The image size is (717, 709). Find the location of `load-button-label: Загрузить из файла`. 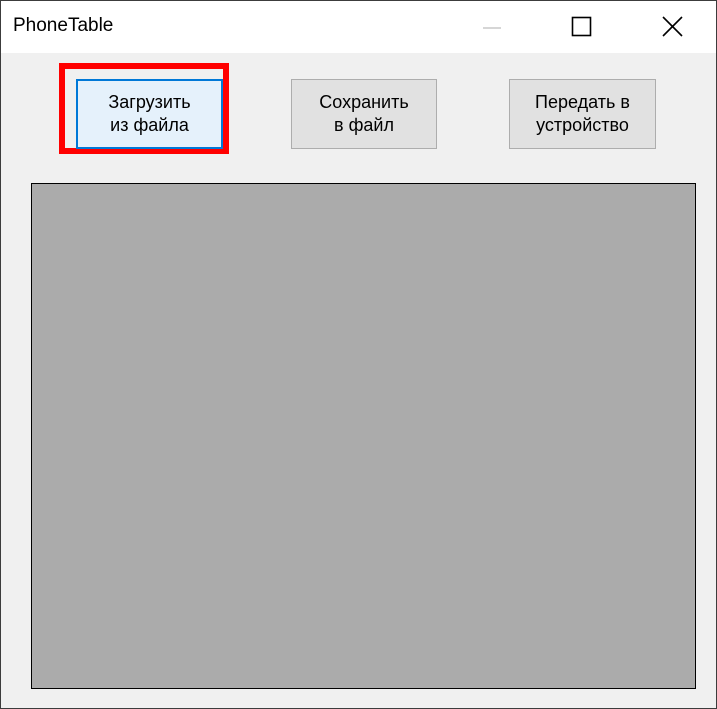

load-button-label: Загрузить из файла is located at coordinates (149, 113).